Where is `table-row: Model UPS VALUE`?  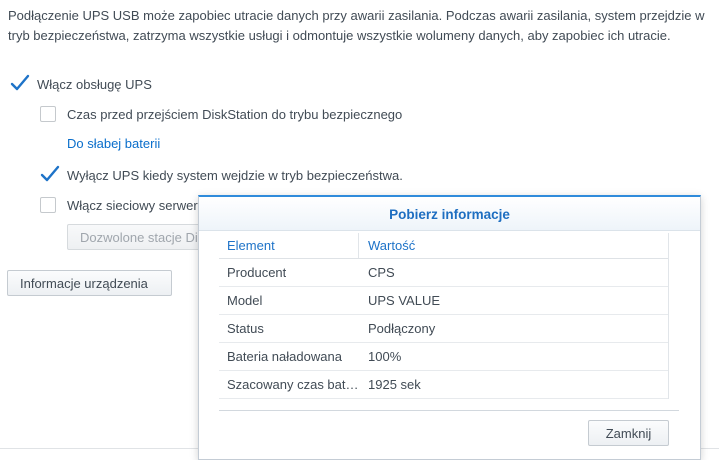
table-row: Model UPS VALUE is located at coordinates (443, 301).